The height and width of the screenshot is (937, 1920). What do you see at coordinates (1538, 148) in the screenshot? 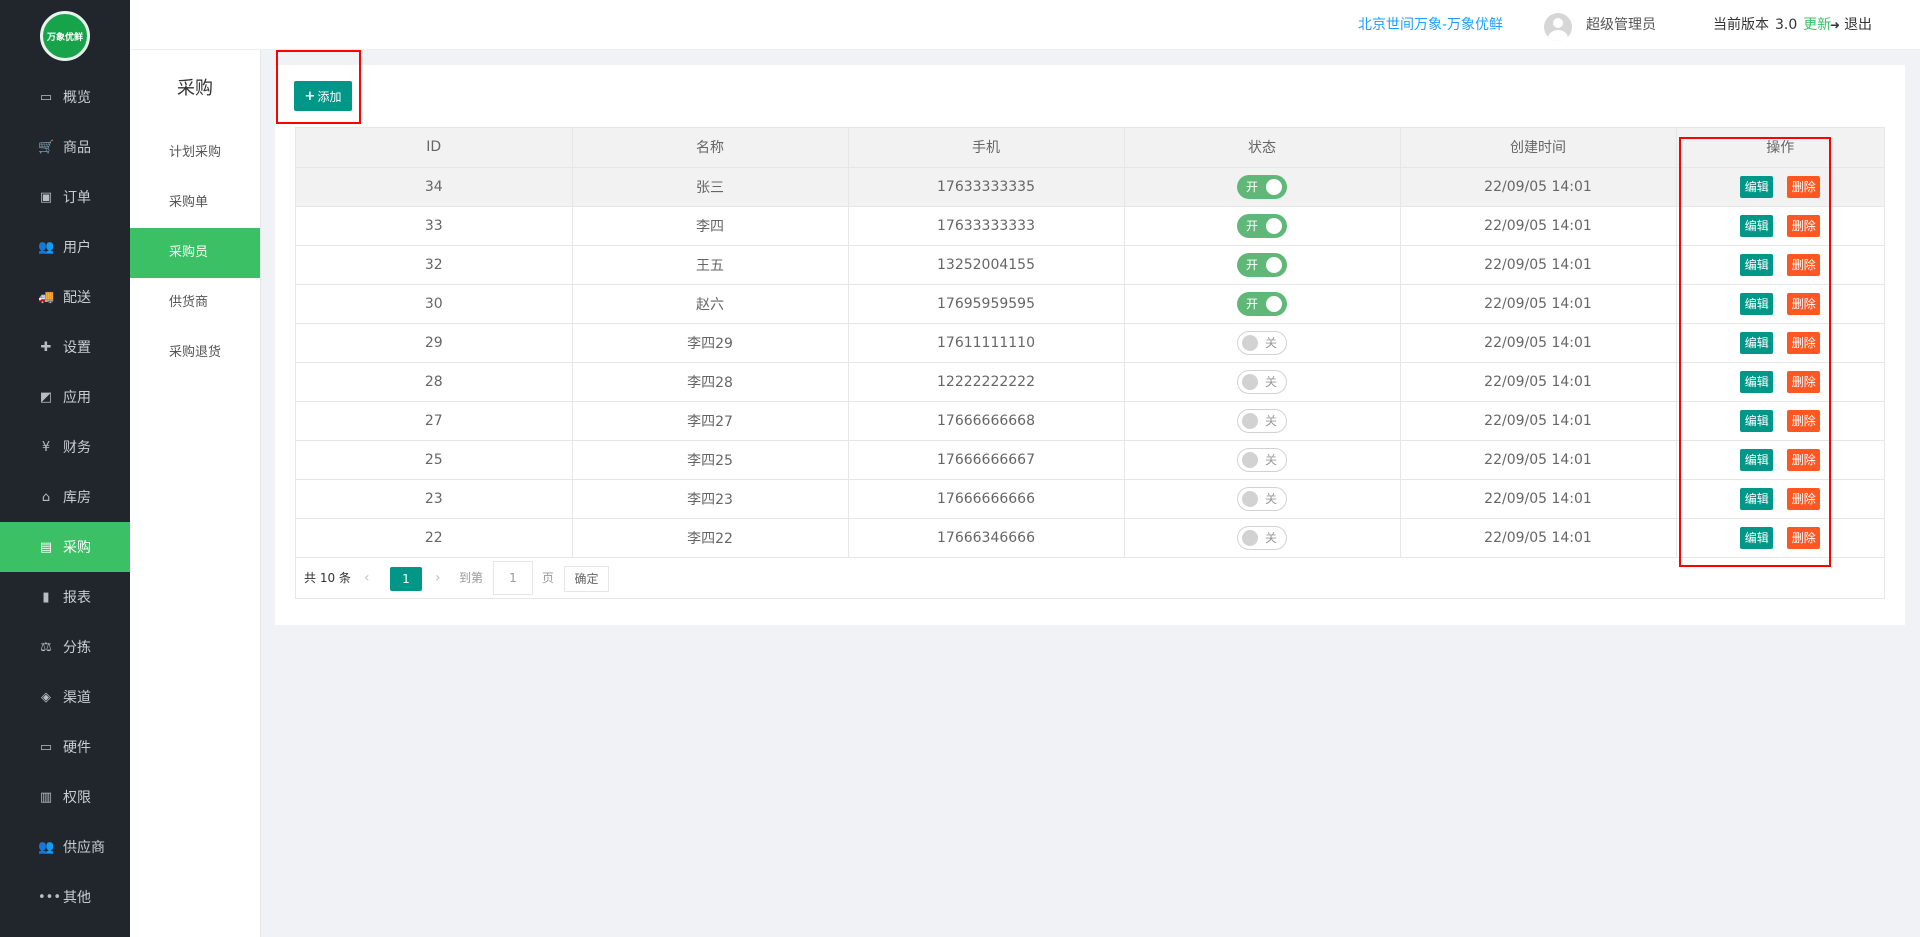
I see `column-header-created: 创建时间` at bounding box center [1538, 148].